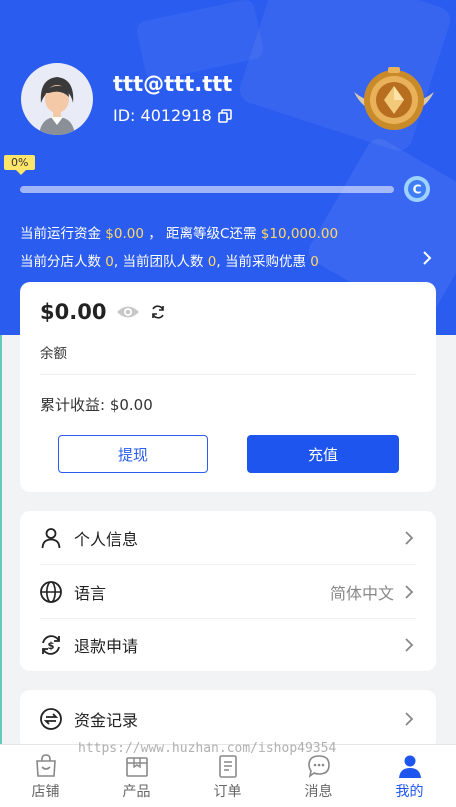 The image size is (456, 807). I want to click on language-value: 简体中文, so click(361, 593).